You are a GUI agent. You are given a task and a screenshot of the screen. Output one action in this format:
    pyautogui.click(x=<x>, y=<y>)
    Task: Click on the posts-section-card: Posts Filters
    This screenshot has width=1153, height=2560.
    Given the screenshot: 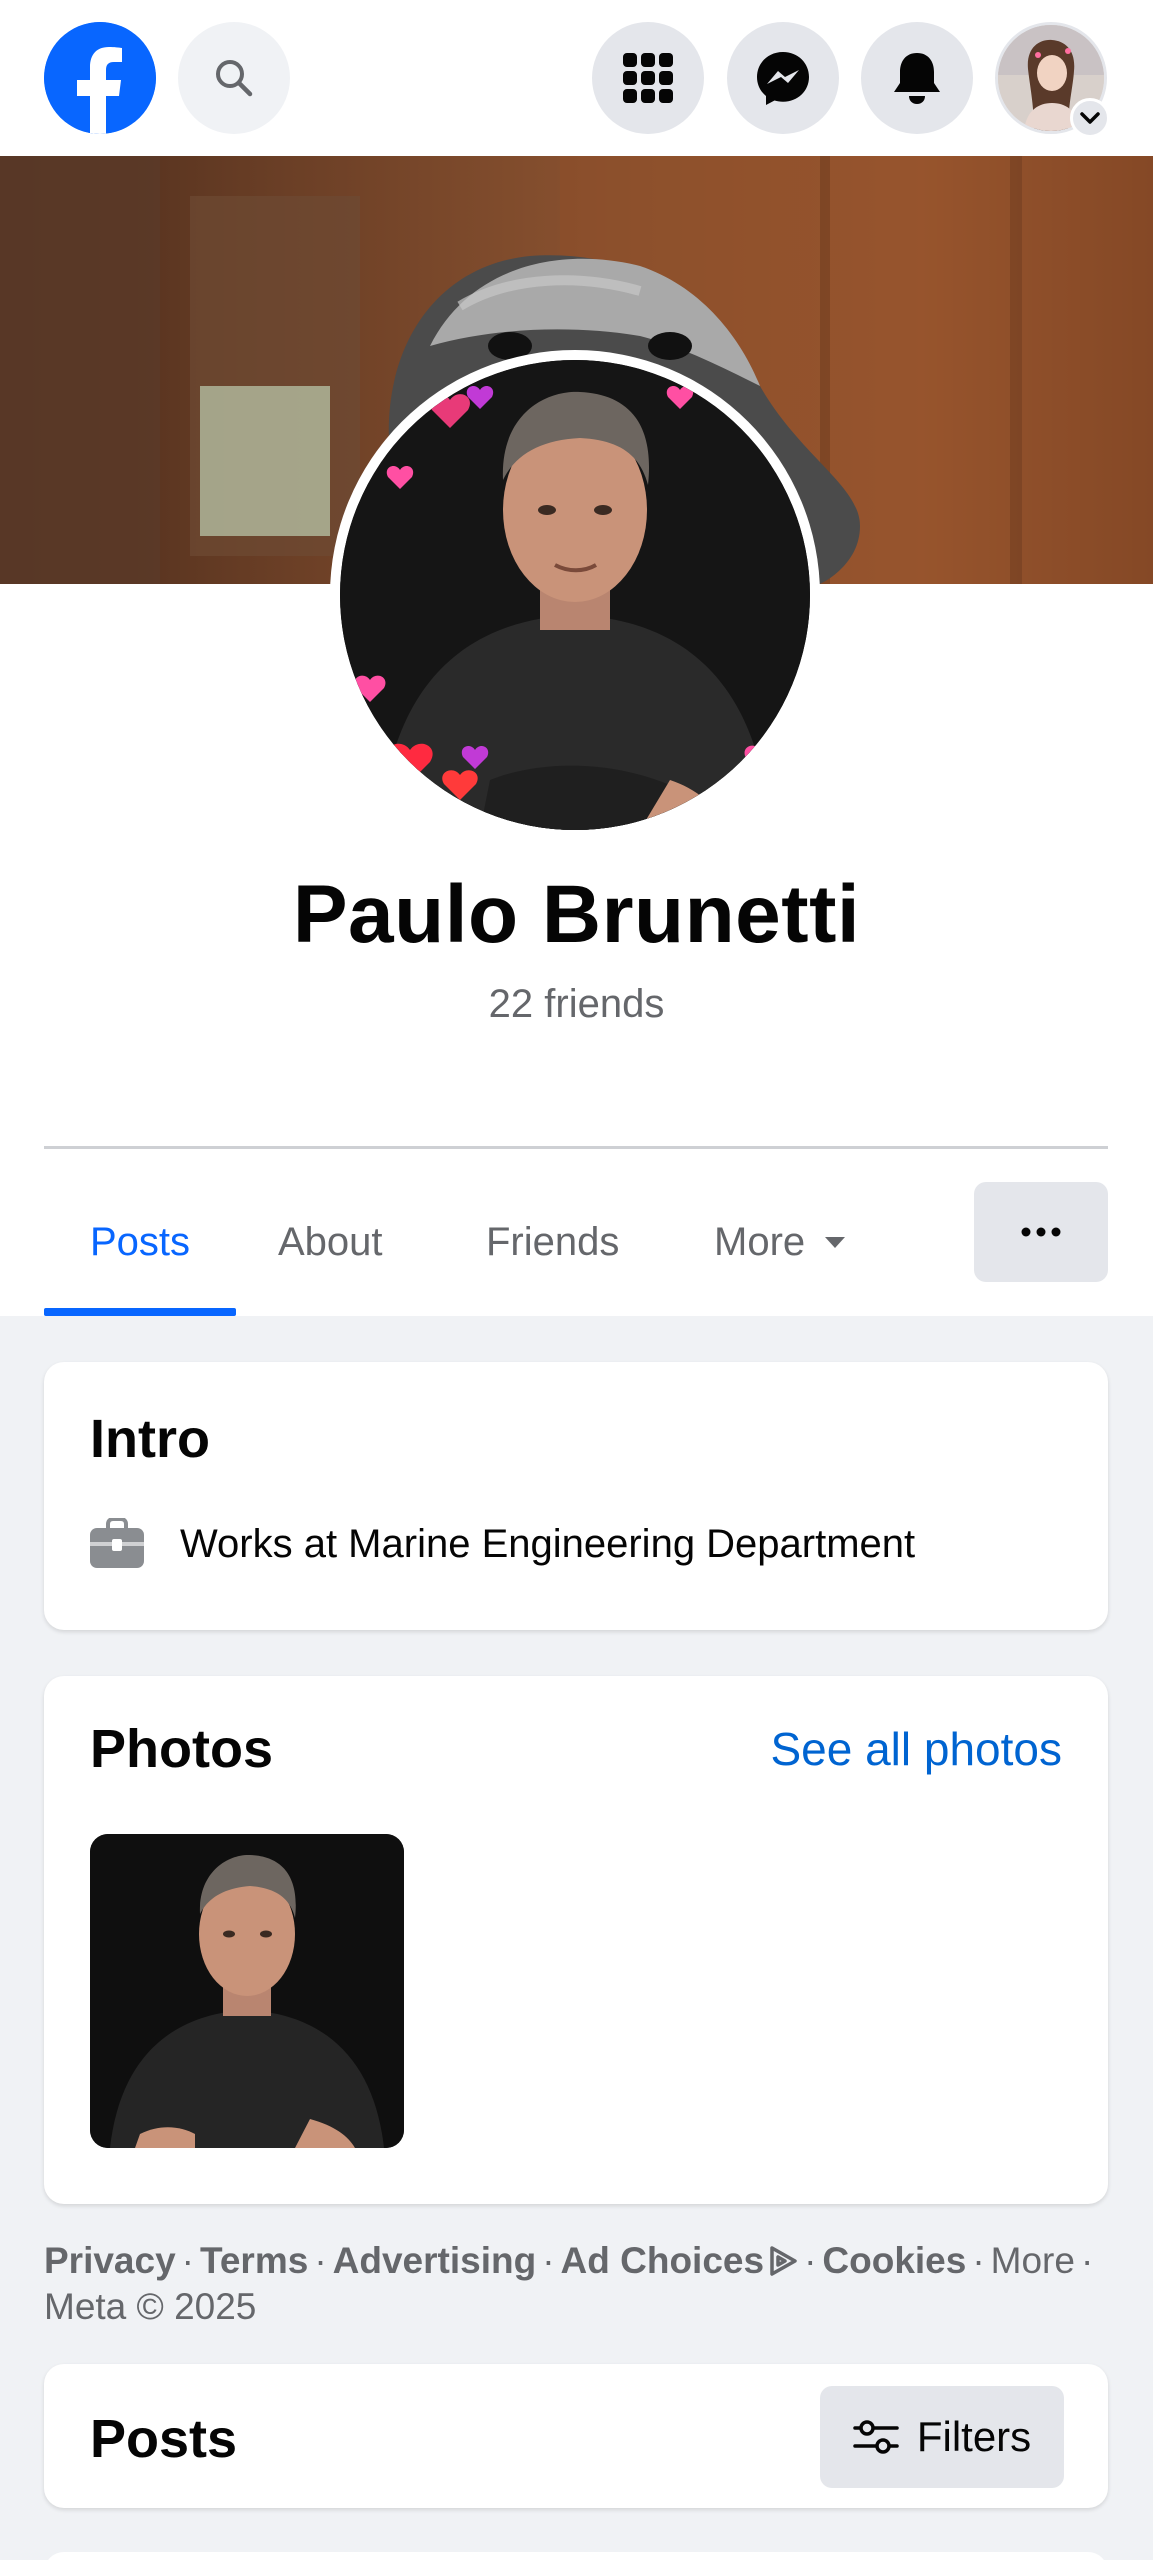 What is the action you would take?
    pyautogui.click(x=576, y=2436)
    